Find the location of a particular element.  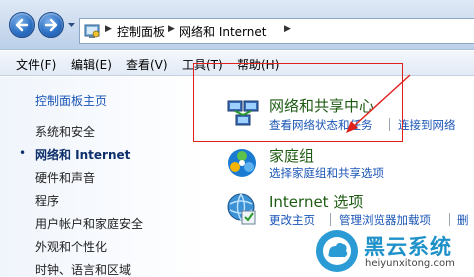

watermark: 黑云系统 heiyunxitong.com is located at coordinates (393, 252).